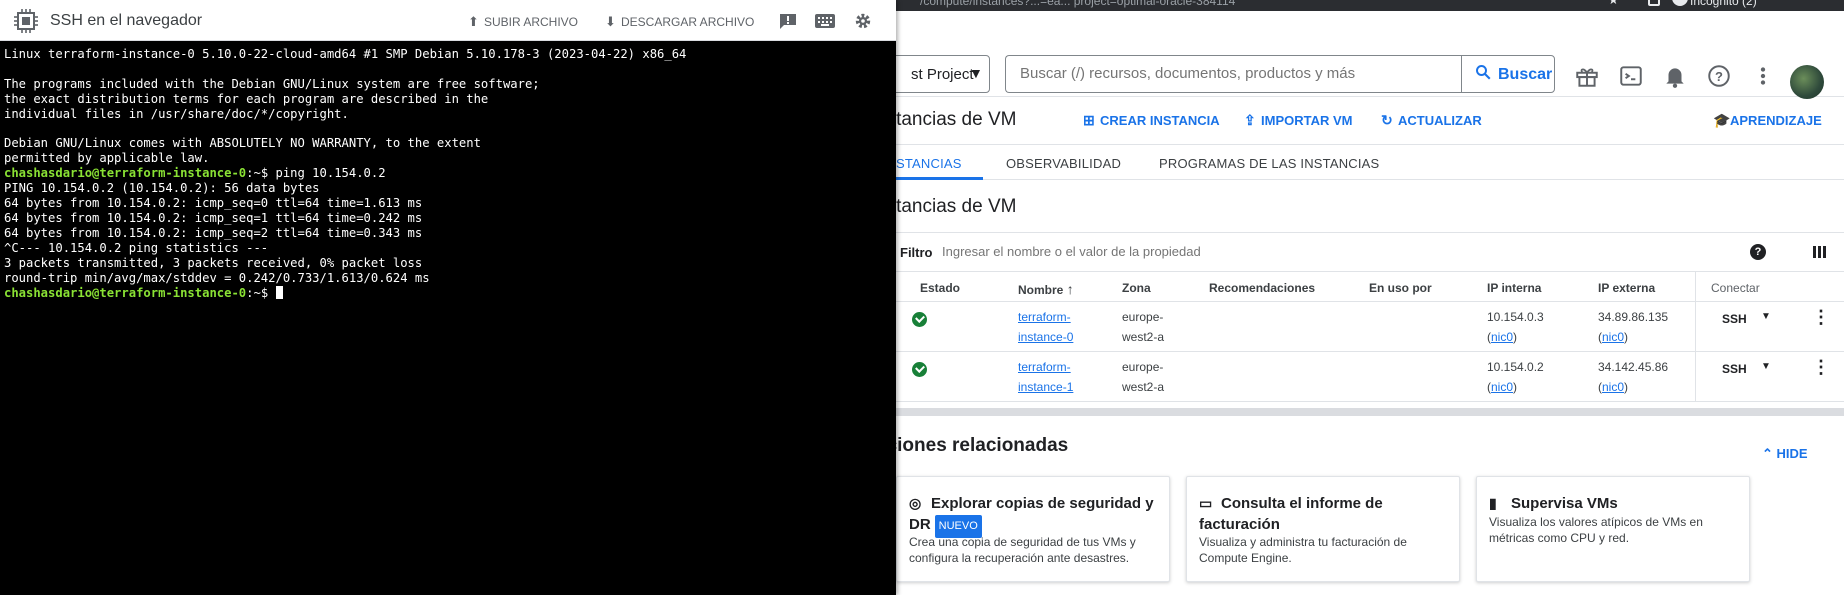 The height and width of the screenshot is (595, 1844). Describe the element at coordinates (1763, 76) in the screenshot. I see `more-vert-icon` at that location.